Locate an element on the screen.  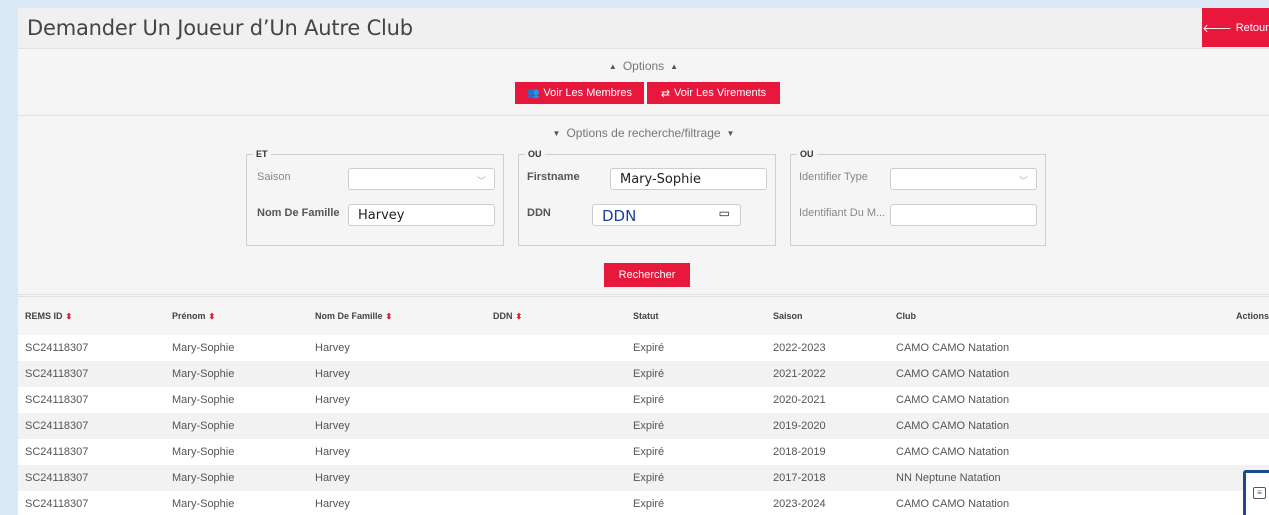
season-cell: 2021-2022 is located at coordinates (799, 373).